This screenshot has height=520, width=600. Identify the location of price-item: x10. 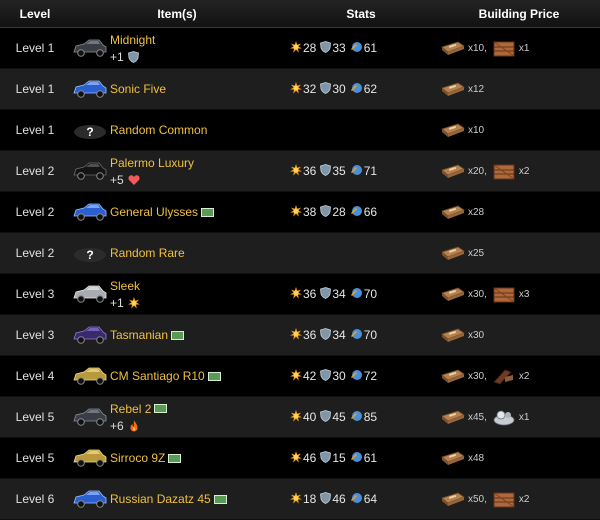
(462, 130).